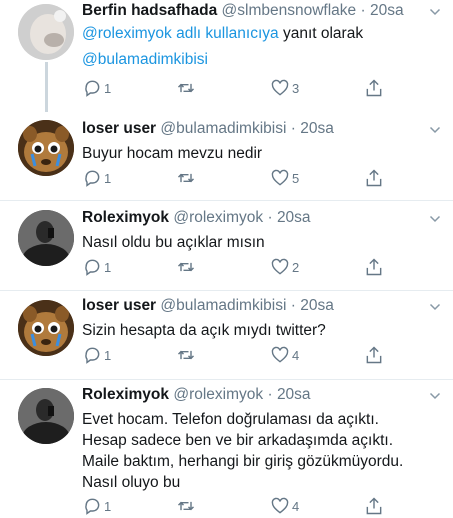 This screenshot has width=453, height=518. I want to click on display-name: Berfin hadsafhada, so click(149, 10).